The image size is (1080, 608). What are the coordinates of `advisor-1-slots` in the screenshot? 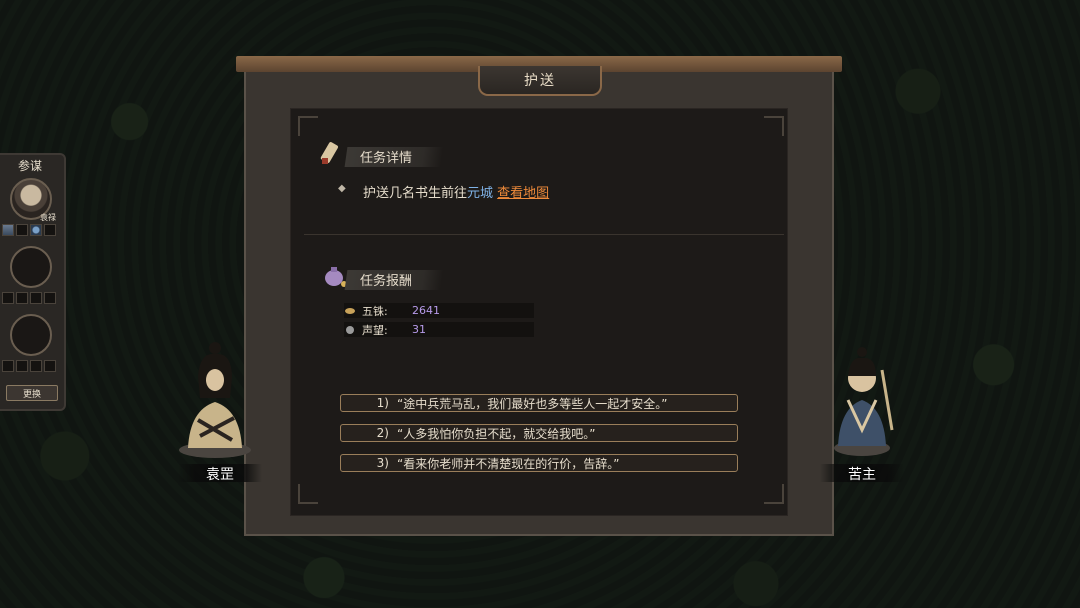 It's located at (29, 230).